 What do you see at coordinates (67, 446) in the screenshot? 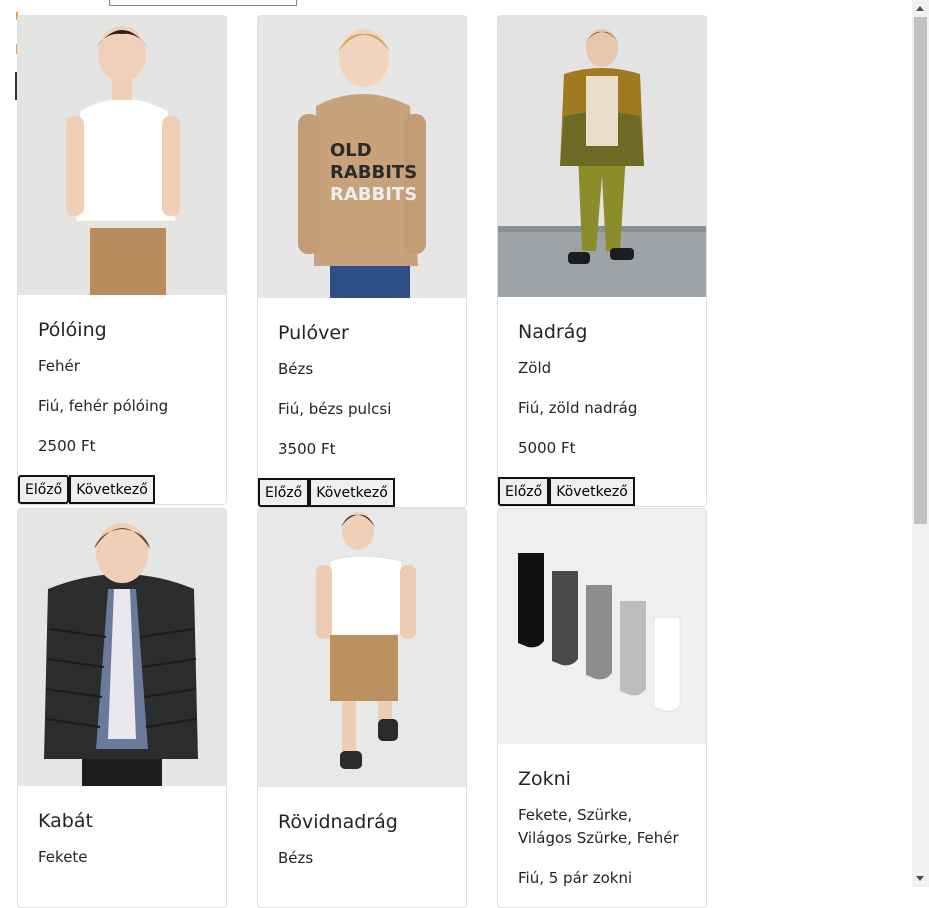
I see `product-price: 2500 Ft` at bounding box center [67, 446].